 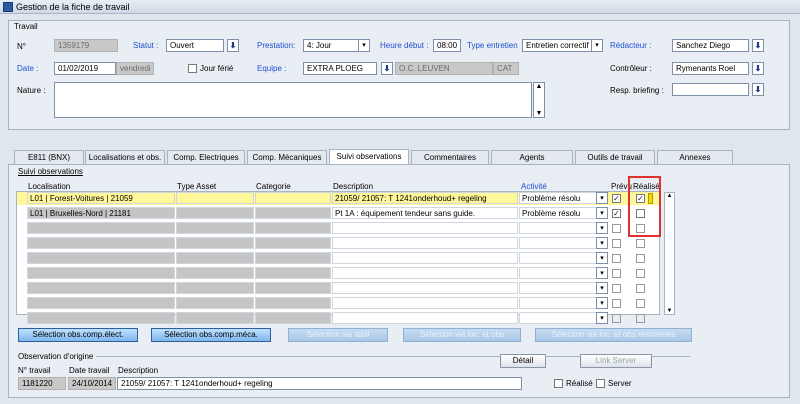 What do you see at coordinates (613, 335) in the screenshot?
I see `selection-loc-restr-button: Sélection via loc. et obs restreintes` at bounding box center [613, 335].